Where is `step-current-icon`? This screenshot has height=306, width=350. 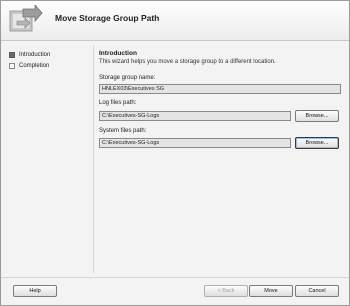
step-current-icon is located at coordinates (12, 54).